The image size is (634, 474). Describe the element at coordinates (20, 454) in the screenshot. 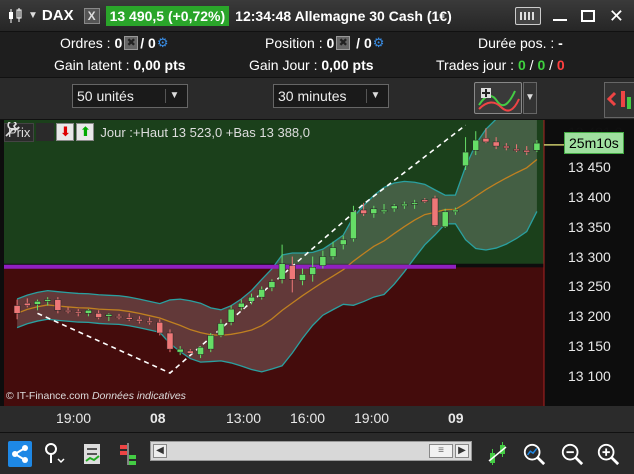

I see `share-icon` at that location.